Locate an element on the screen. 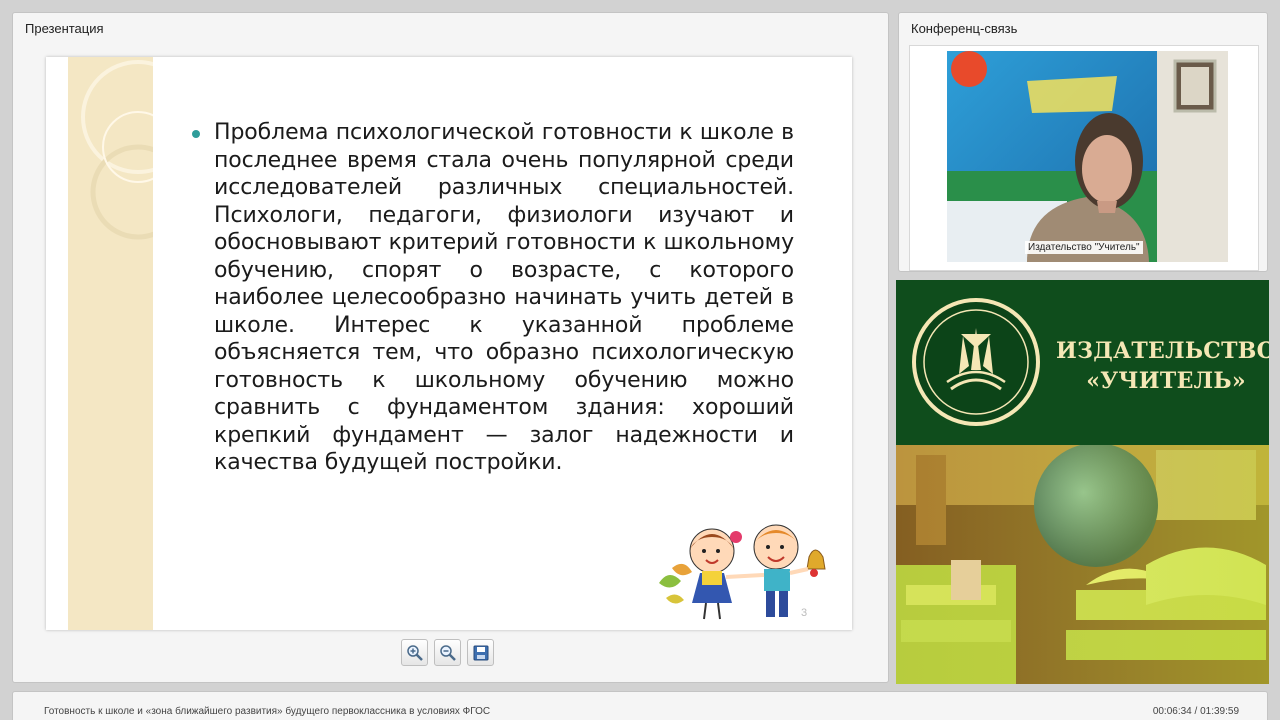  speaker-video-frame is located at coordinates (1087, 156).